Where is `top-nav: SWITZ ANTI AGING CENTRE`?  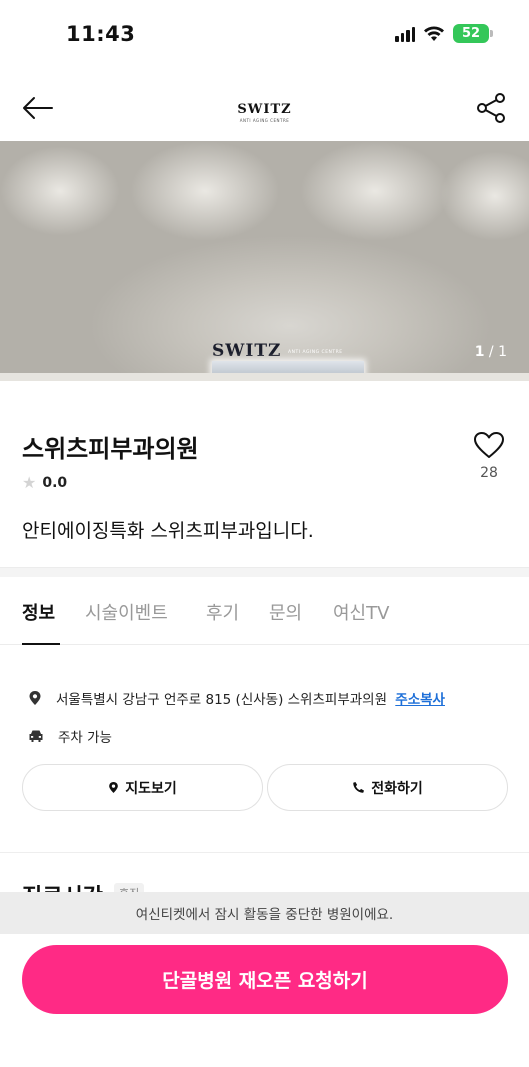 top-nav: SWITZ ANTI AGING CENTRE is located at coordinates (264, 108).